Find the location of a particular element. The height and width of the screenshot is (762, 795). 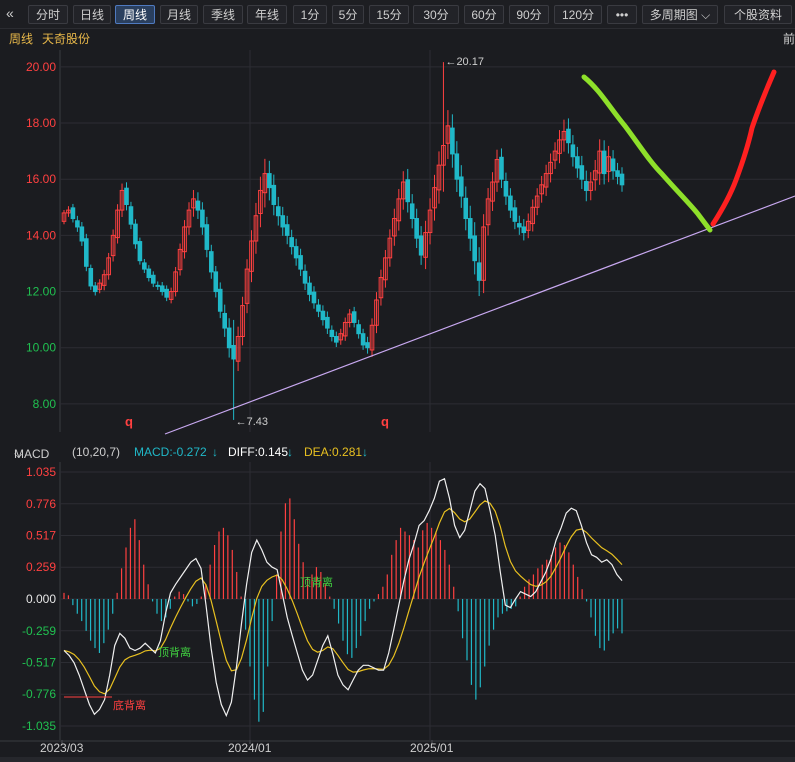

macd-tick-label: -0.776 is located at coordinates (39, 694).